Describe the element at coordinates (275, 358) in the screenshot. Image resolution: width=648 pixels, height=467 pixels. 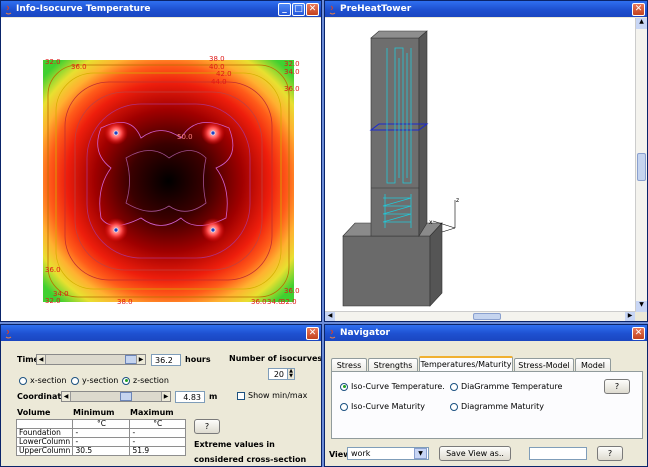
I see `num-isocurves-label: Number of isocurves` at that location.